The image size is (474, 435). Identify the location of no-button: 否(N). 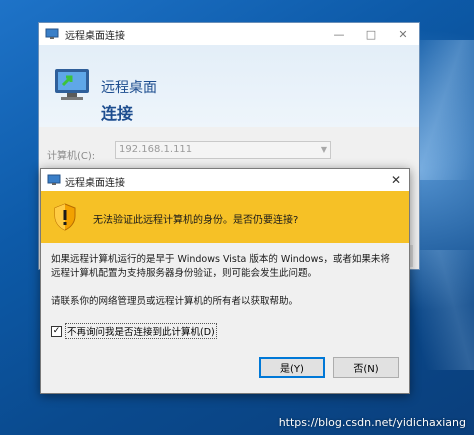
(366, 367).